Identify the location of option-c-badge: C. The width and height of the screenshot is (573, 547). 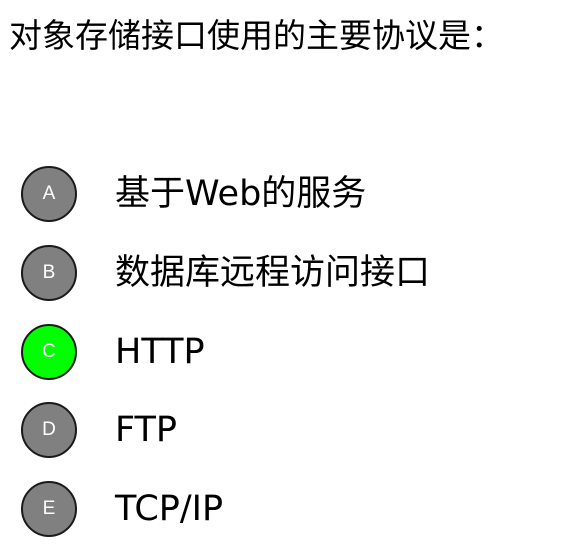
(49, 352).